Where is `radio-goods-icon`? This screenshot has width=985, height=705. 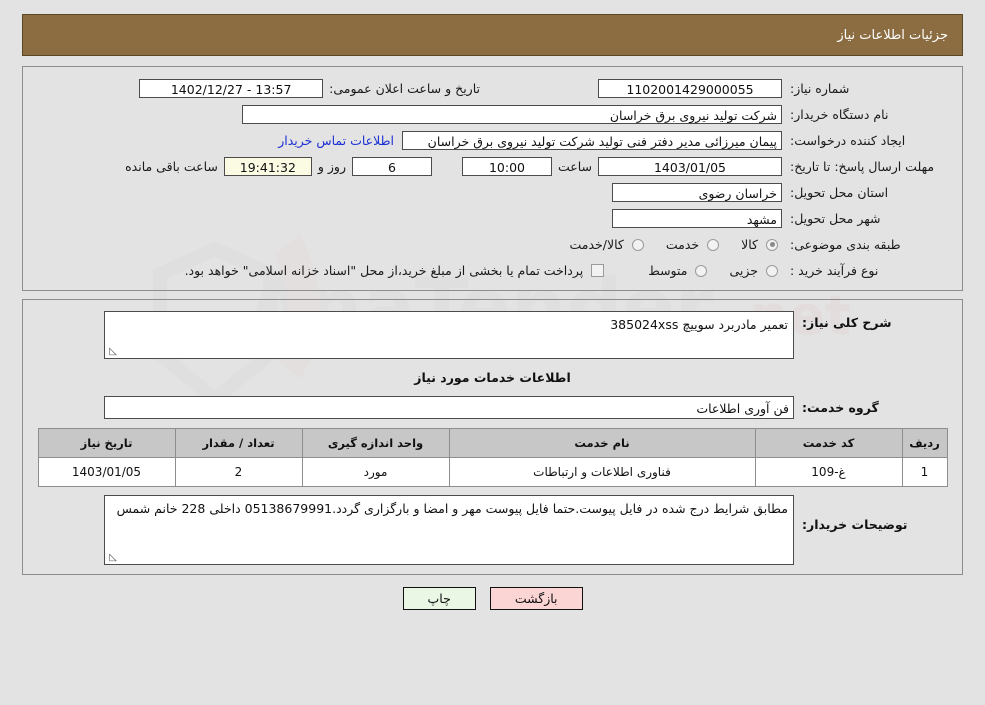
radio-goods-icon is located at coordinates (772, 244).